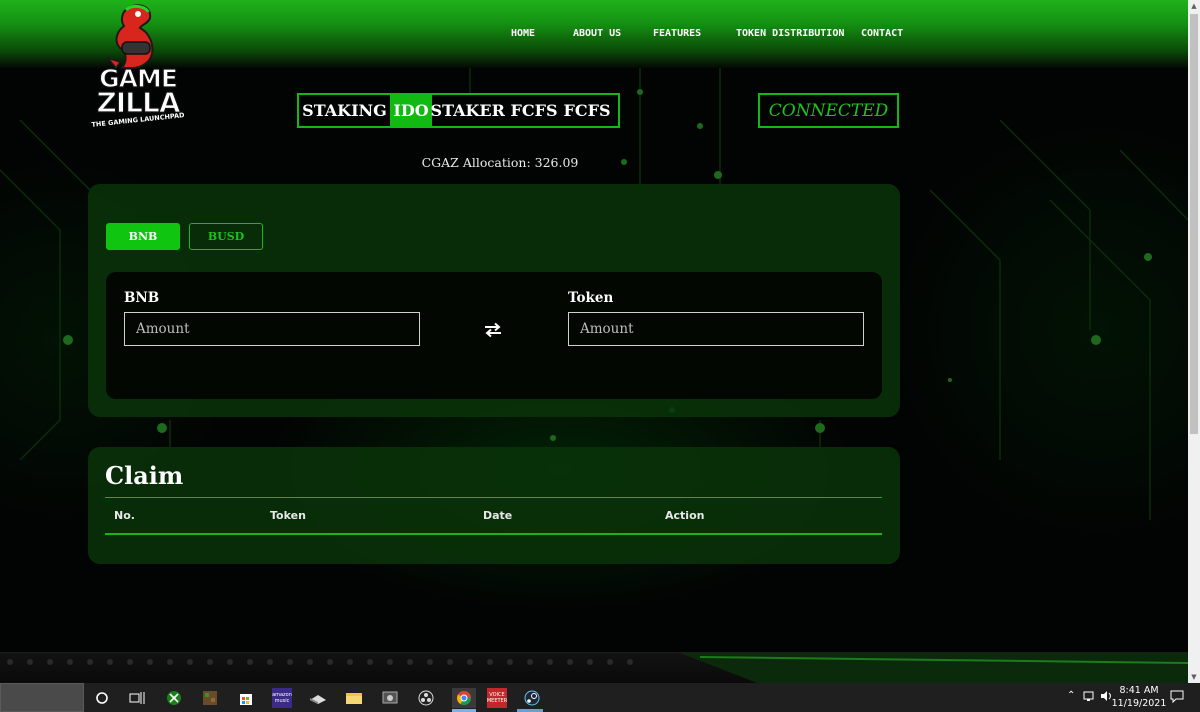  I want to click on chrome-icon, so click(464, 698).